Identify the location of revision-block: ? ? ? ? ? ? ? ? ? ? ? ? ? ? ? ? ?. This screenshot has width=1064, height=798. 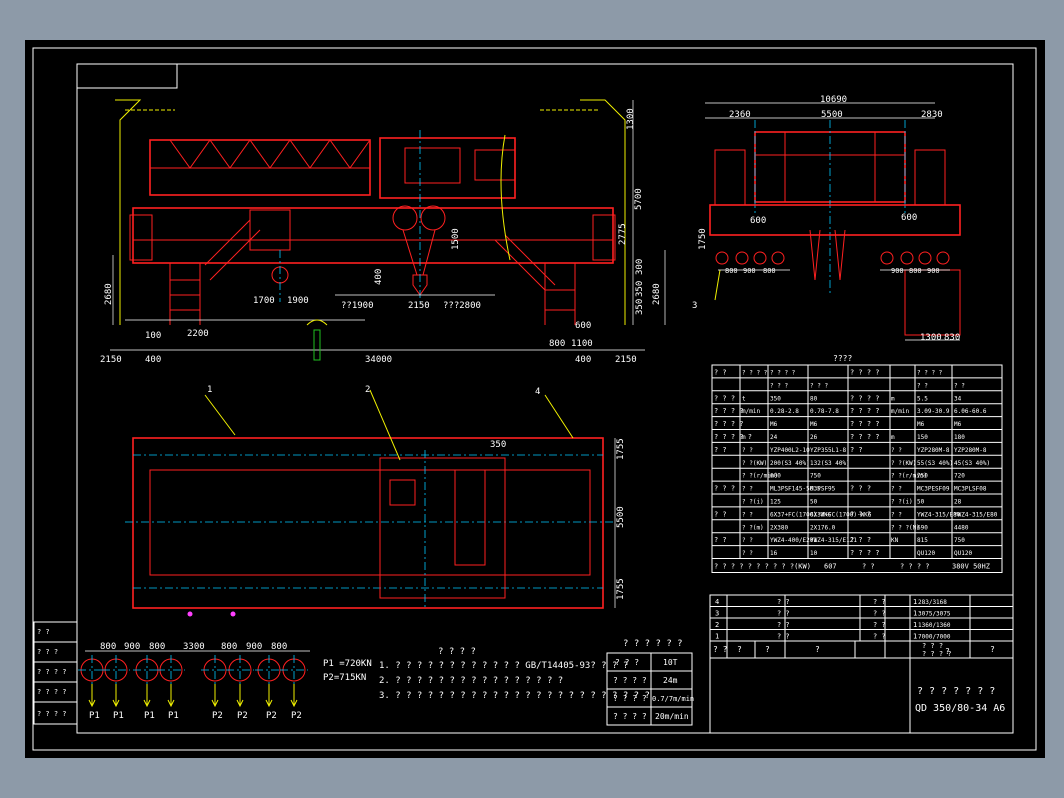
(55, 673).